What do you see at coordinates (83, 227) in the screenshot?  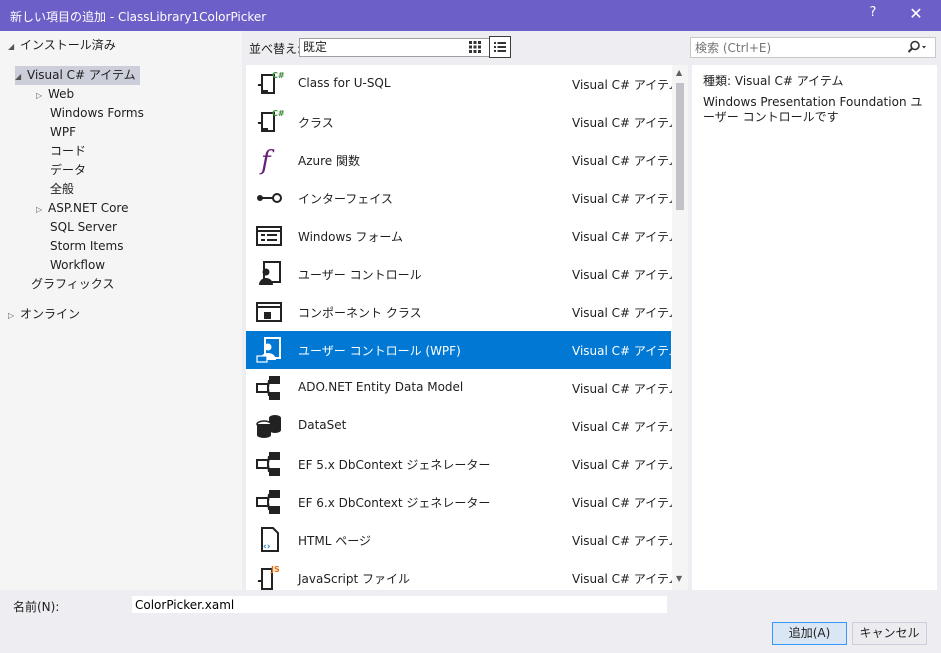 I see `tree-node-sql: SQL Server` at bounding box center [83, 227].